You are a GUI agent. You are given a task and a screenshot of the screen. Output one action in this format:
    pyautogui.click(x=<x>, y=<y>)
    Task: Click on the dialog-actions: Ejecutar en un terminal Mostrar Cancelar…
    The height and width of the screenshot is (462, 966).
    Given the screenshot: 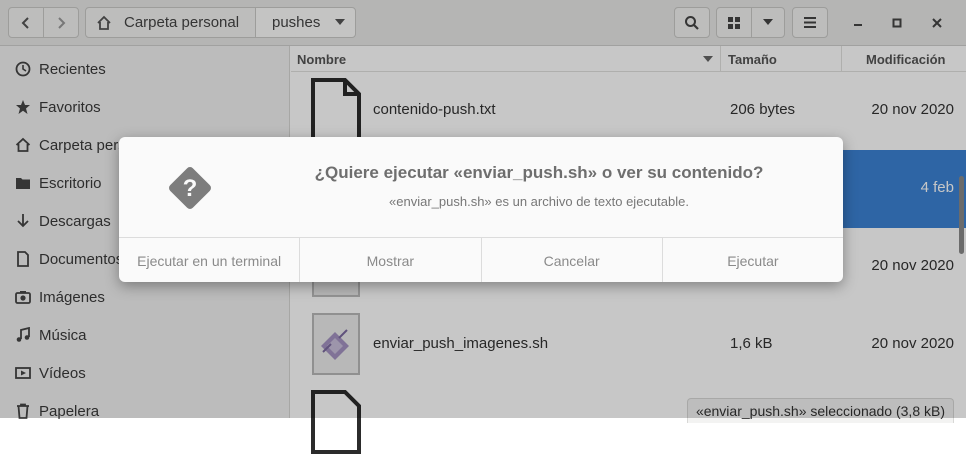 What is the action you would take?
    pyautogui.click(x=481, y=259)
    